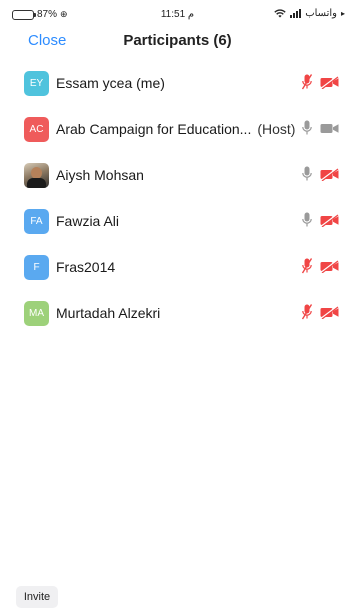 The width and height of the screenshot is (355, 610). Describe the element at coordinates (108, 313) in the screenshot. I see `participant-name: Murtadah Alzekri` at that location.